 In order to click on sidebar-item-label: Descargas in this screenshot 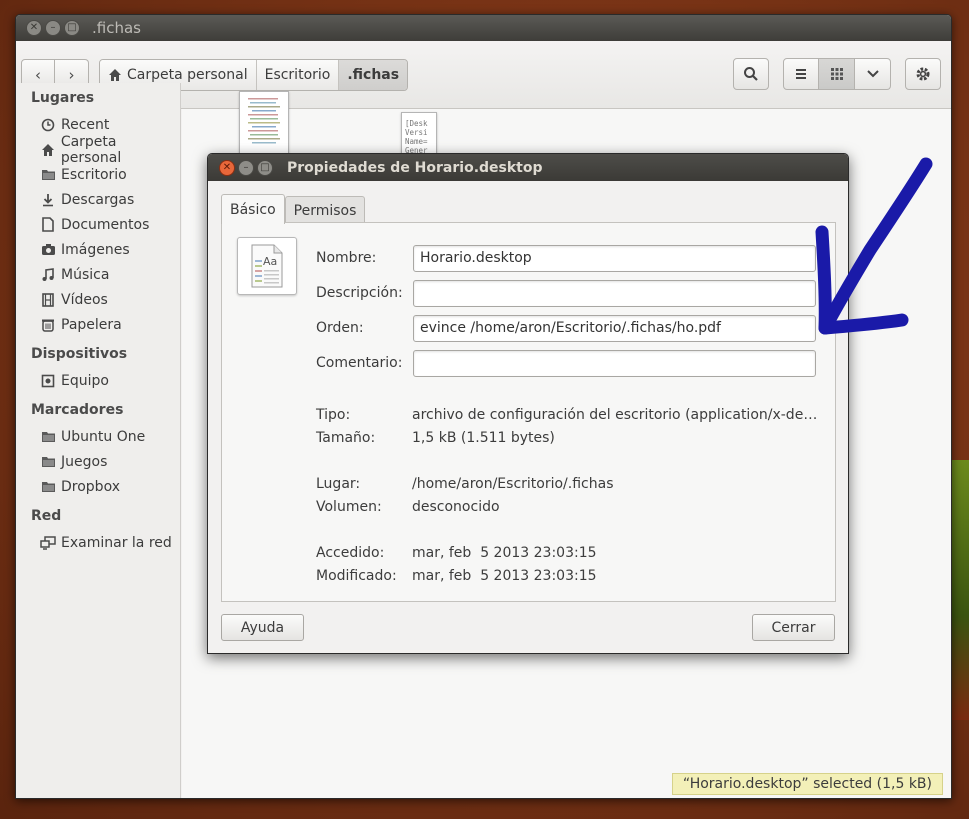, I will do `click(98, 199)`.